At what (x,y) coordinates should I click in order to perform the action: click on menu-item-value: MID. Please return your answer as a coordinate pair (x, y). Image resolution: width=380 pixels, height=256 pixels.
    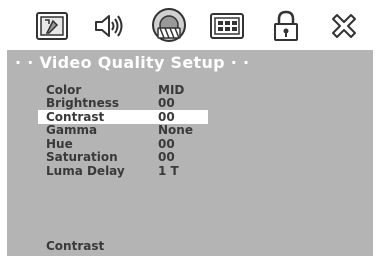
    Looking at the image, I should click on (171, 89).